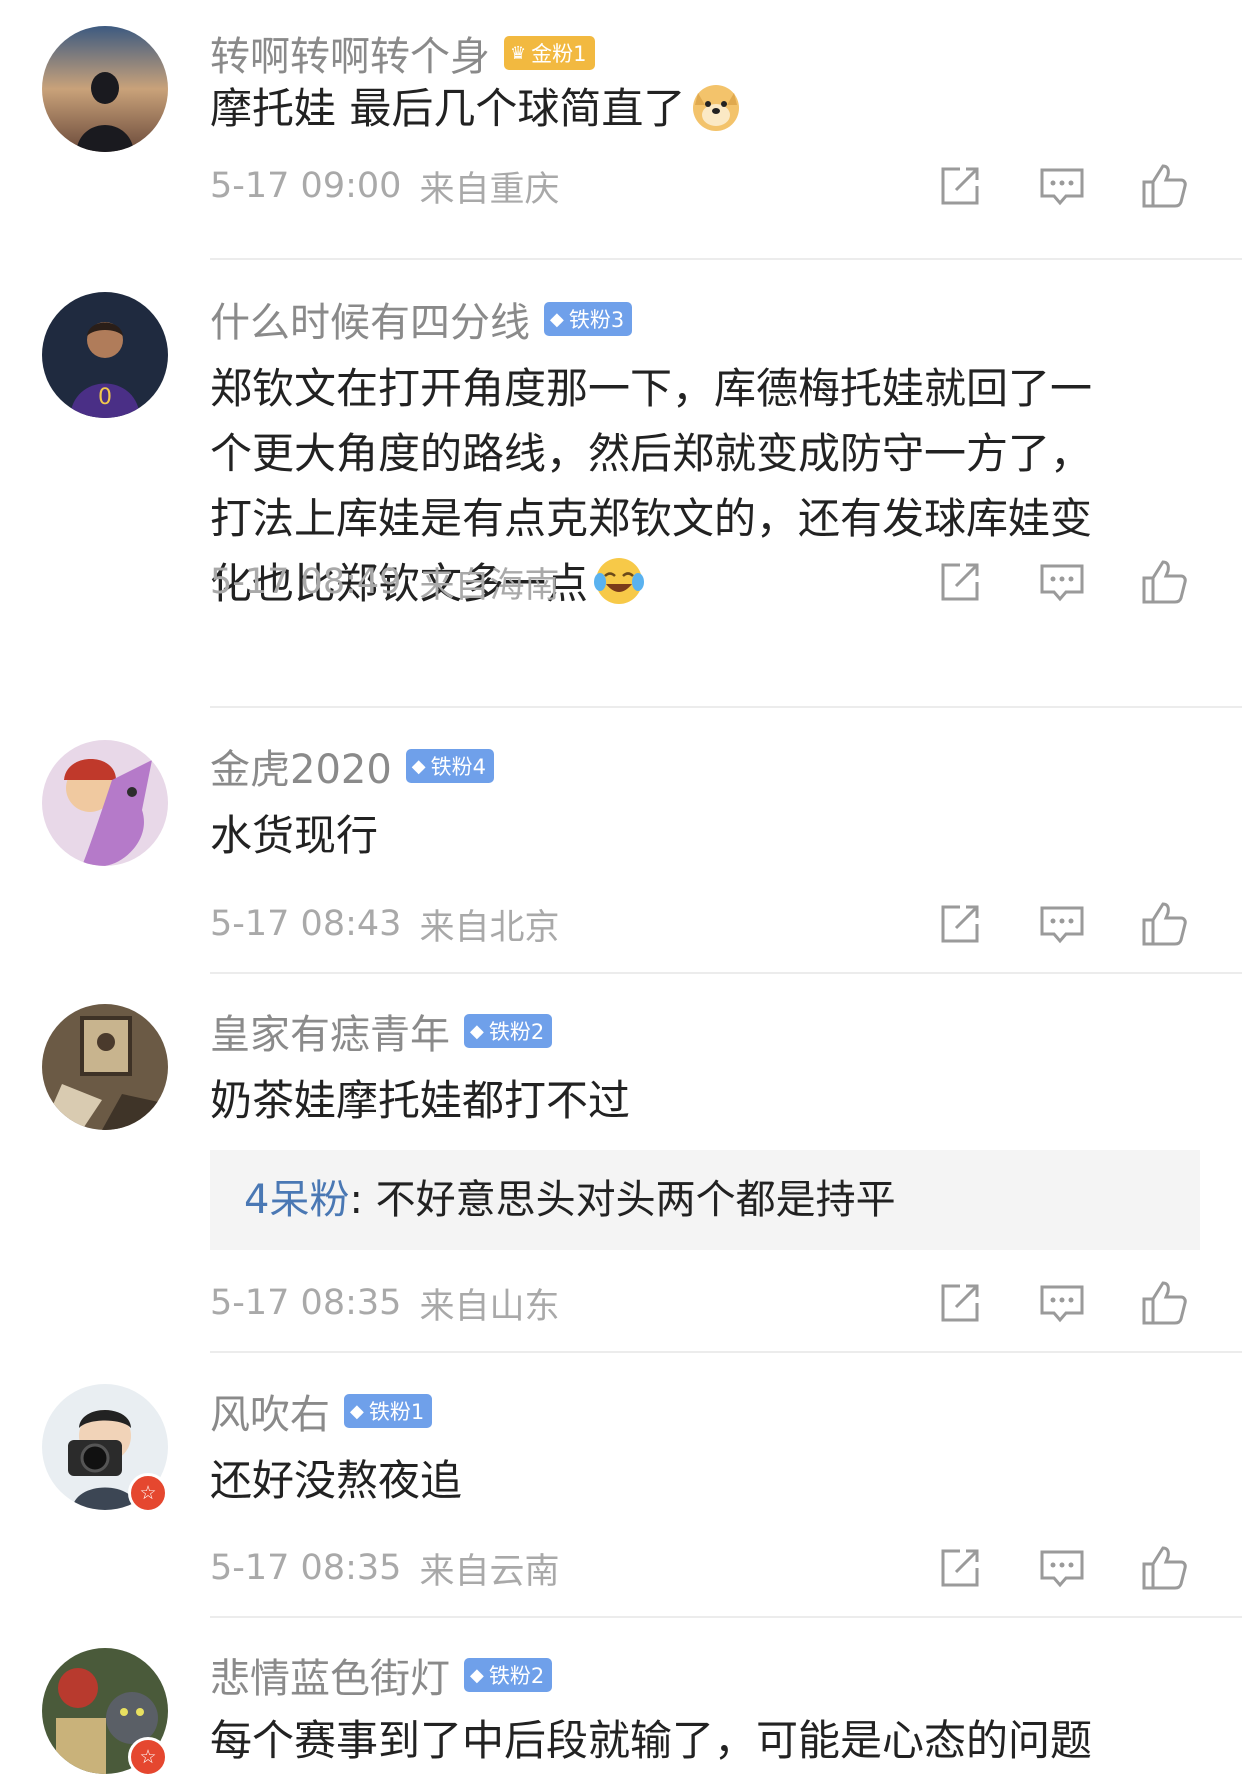 Image resolution: width=1242 pixels, height=1777 pixels. I want to click on fan-badge: ♛ 金粉1, so click(549, 53).